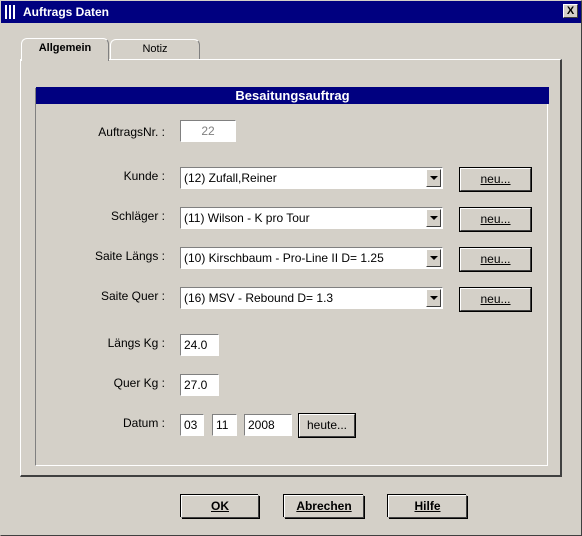 The height and width of the screenshot is (536, 582). Describe the element at coordinates (137, 216) in the screenshot. I see `schlaeger-label: Schläger :` at that location.